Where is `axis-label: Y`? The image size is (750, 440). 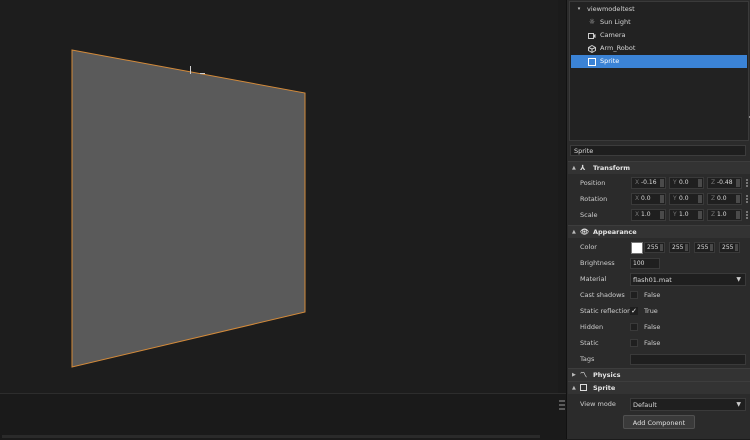
axis-label: Y is located at coordinates (675, 214).